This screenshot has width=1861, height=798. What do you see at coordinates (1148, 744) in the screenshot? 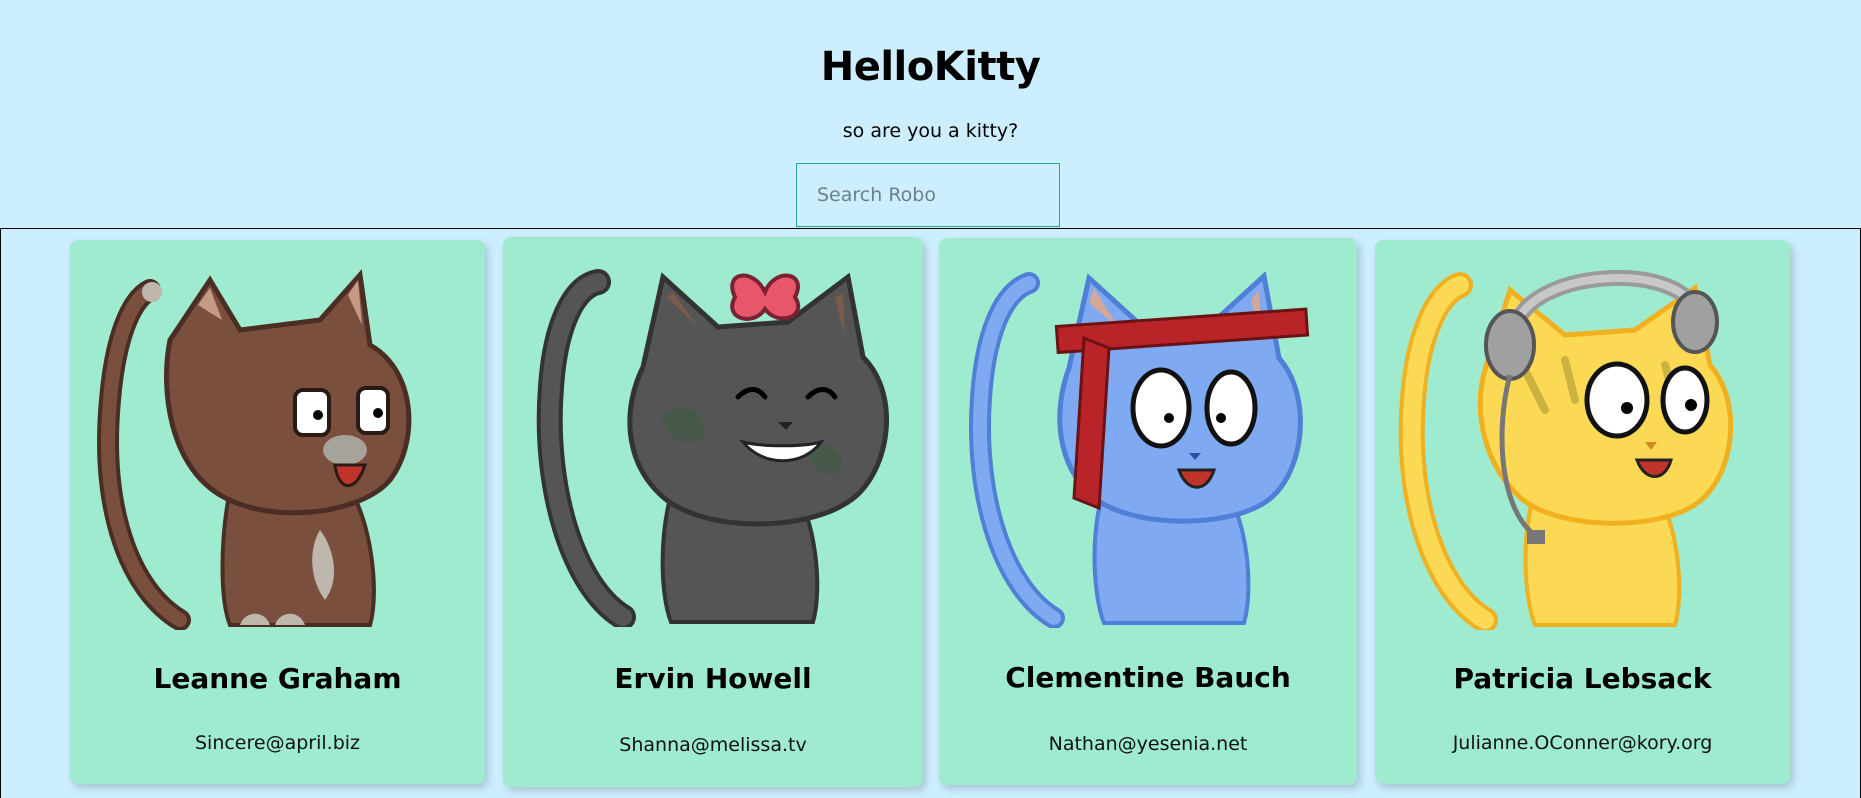
I see `robot-email: Nathan@yesenia.net` at bounding box center [1148, 744].